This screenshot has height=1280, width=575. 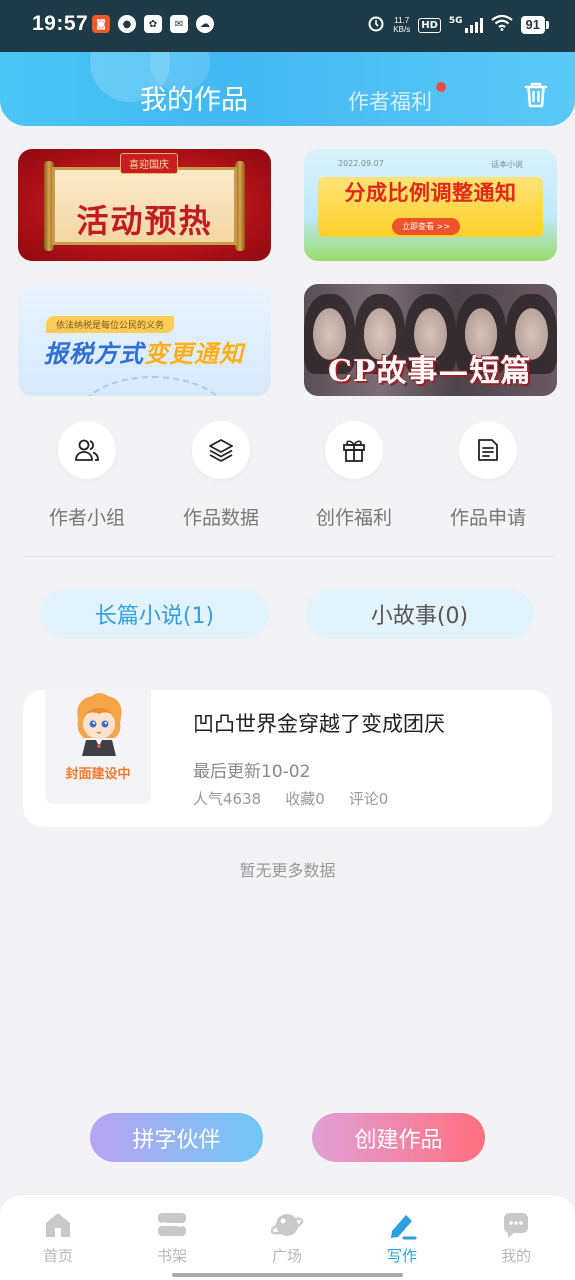 What do you see at coordinates (57, 1256) in the screenshot?
I see `nav-label: 首页` at bounding box center [57, 1256].